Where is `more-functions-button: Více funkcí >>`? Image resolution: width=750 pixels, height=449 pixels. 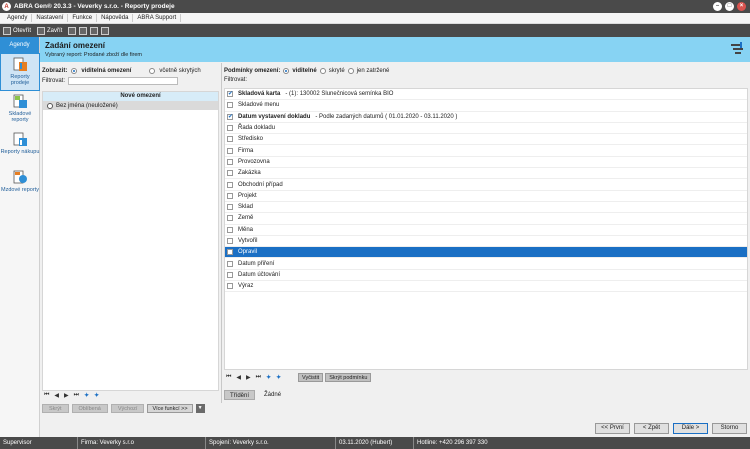
more-functions-button: Více funkcí >> is located at coordinates (170, 408).